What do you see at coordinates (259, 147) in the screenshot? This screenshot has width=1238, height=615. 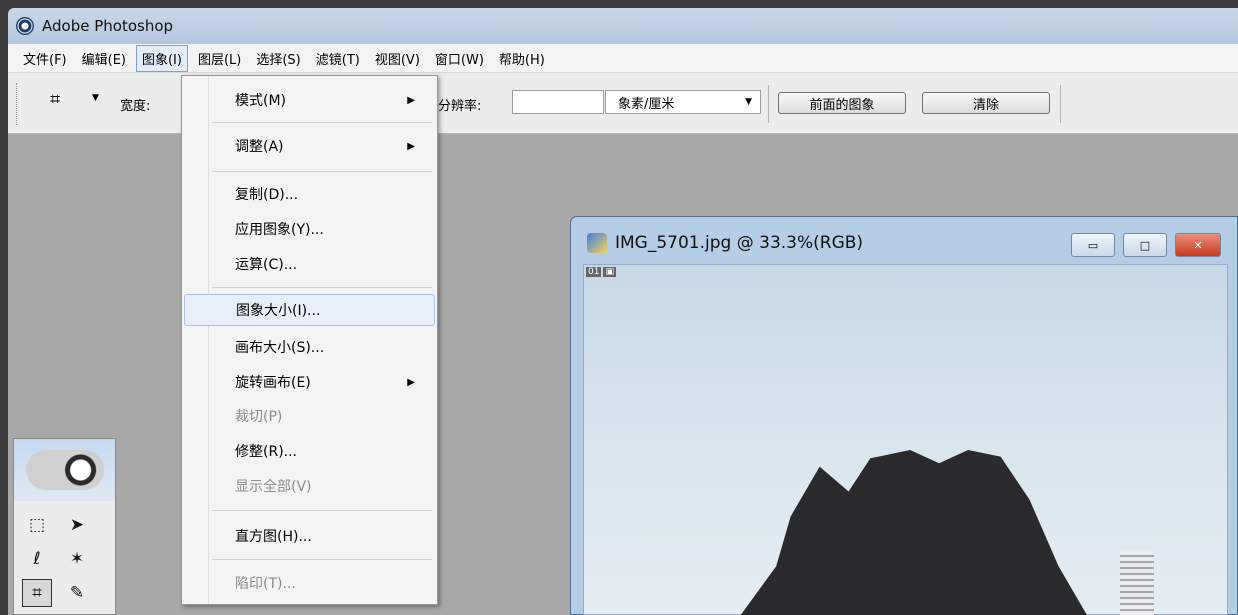 I see `menu-item-label: 调整(A)` at bounding box center [259, 147].